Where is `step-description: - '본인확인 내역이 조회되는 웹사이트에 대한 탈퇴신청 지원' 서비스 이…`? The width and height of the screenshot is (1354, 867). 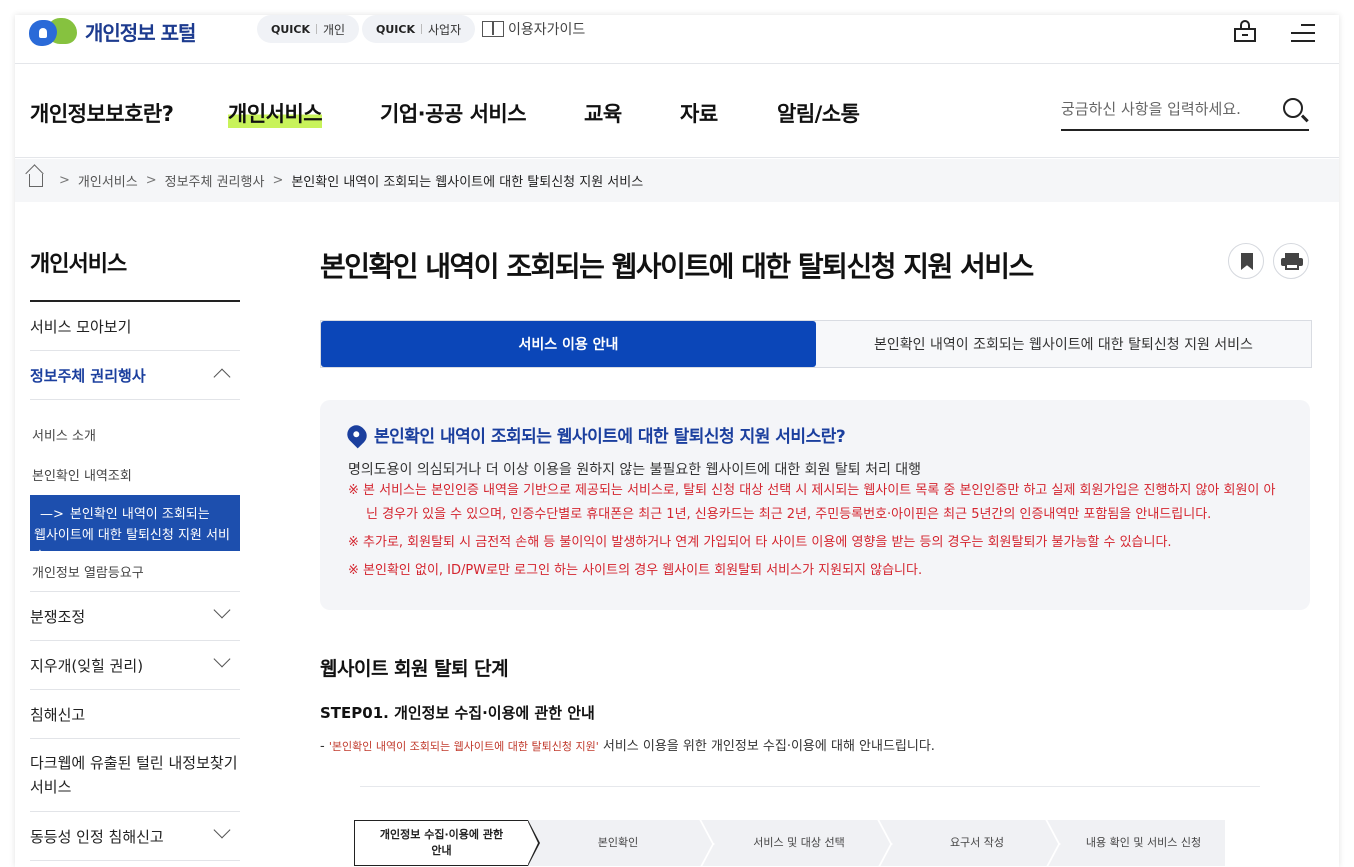 step-description: - '본인확인 내역이 조회되는 웹사이트에 대한 탈퇴신청 지원' 서비스 이… is located at coordinates (627, 746).